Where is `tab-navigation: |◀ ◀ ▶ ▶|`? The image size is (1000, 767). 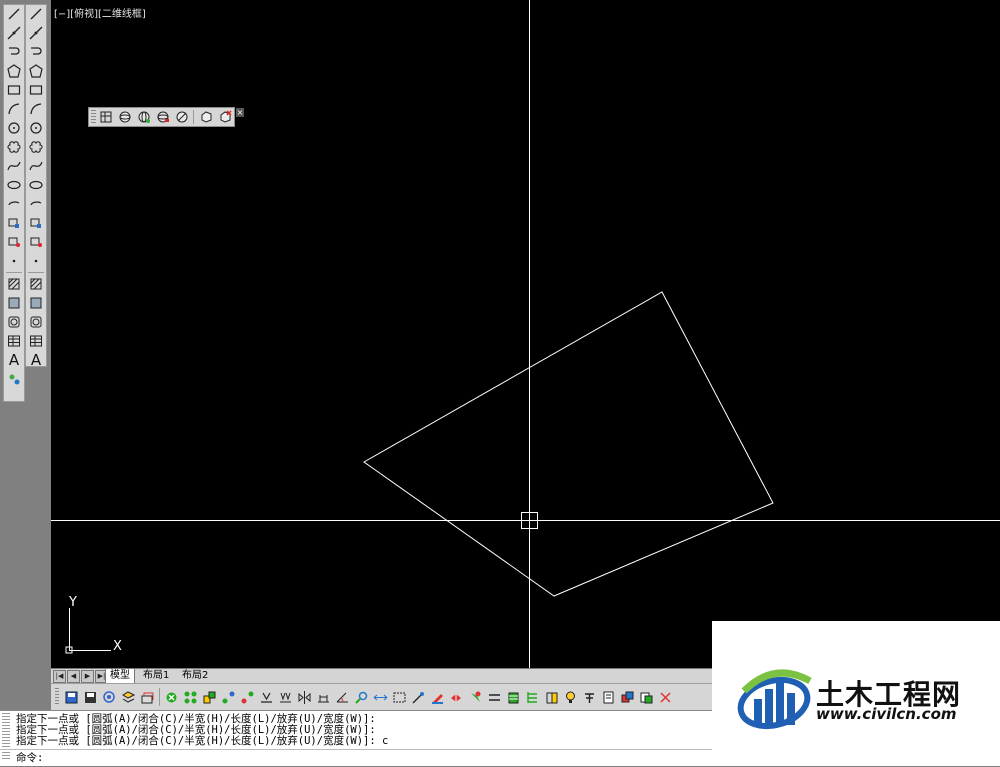 tab-navigation: |◀ ◀ ▶ ▶| is located at coordinates (81, 676).